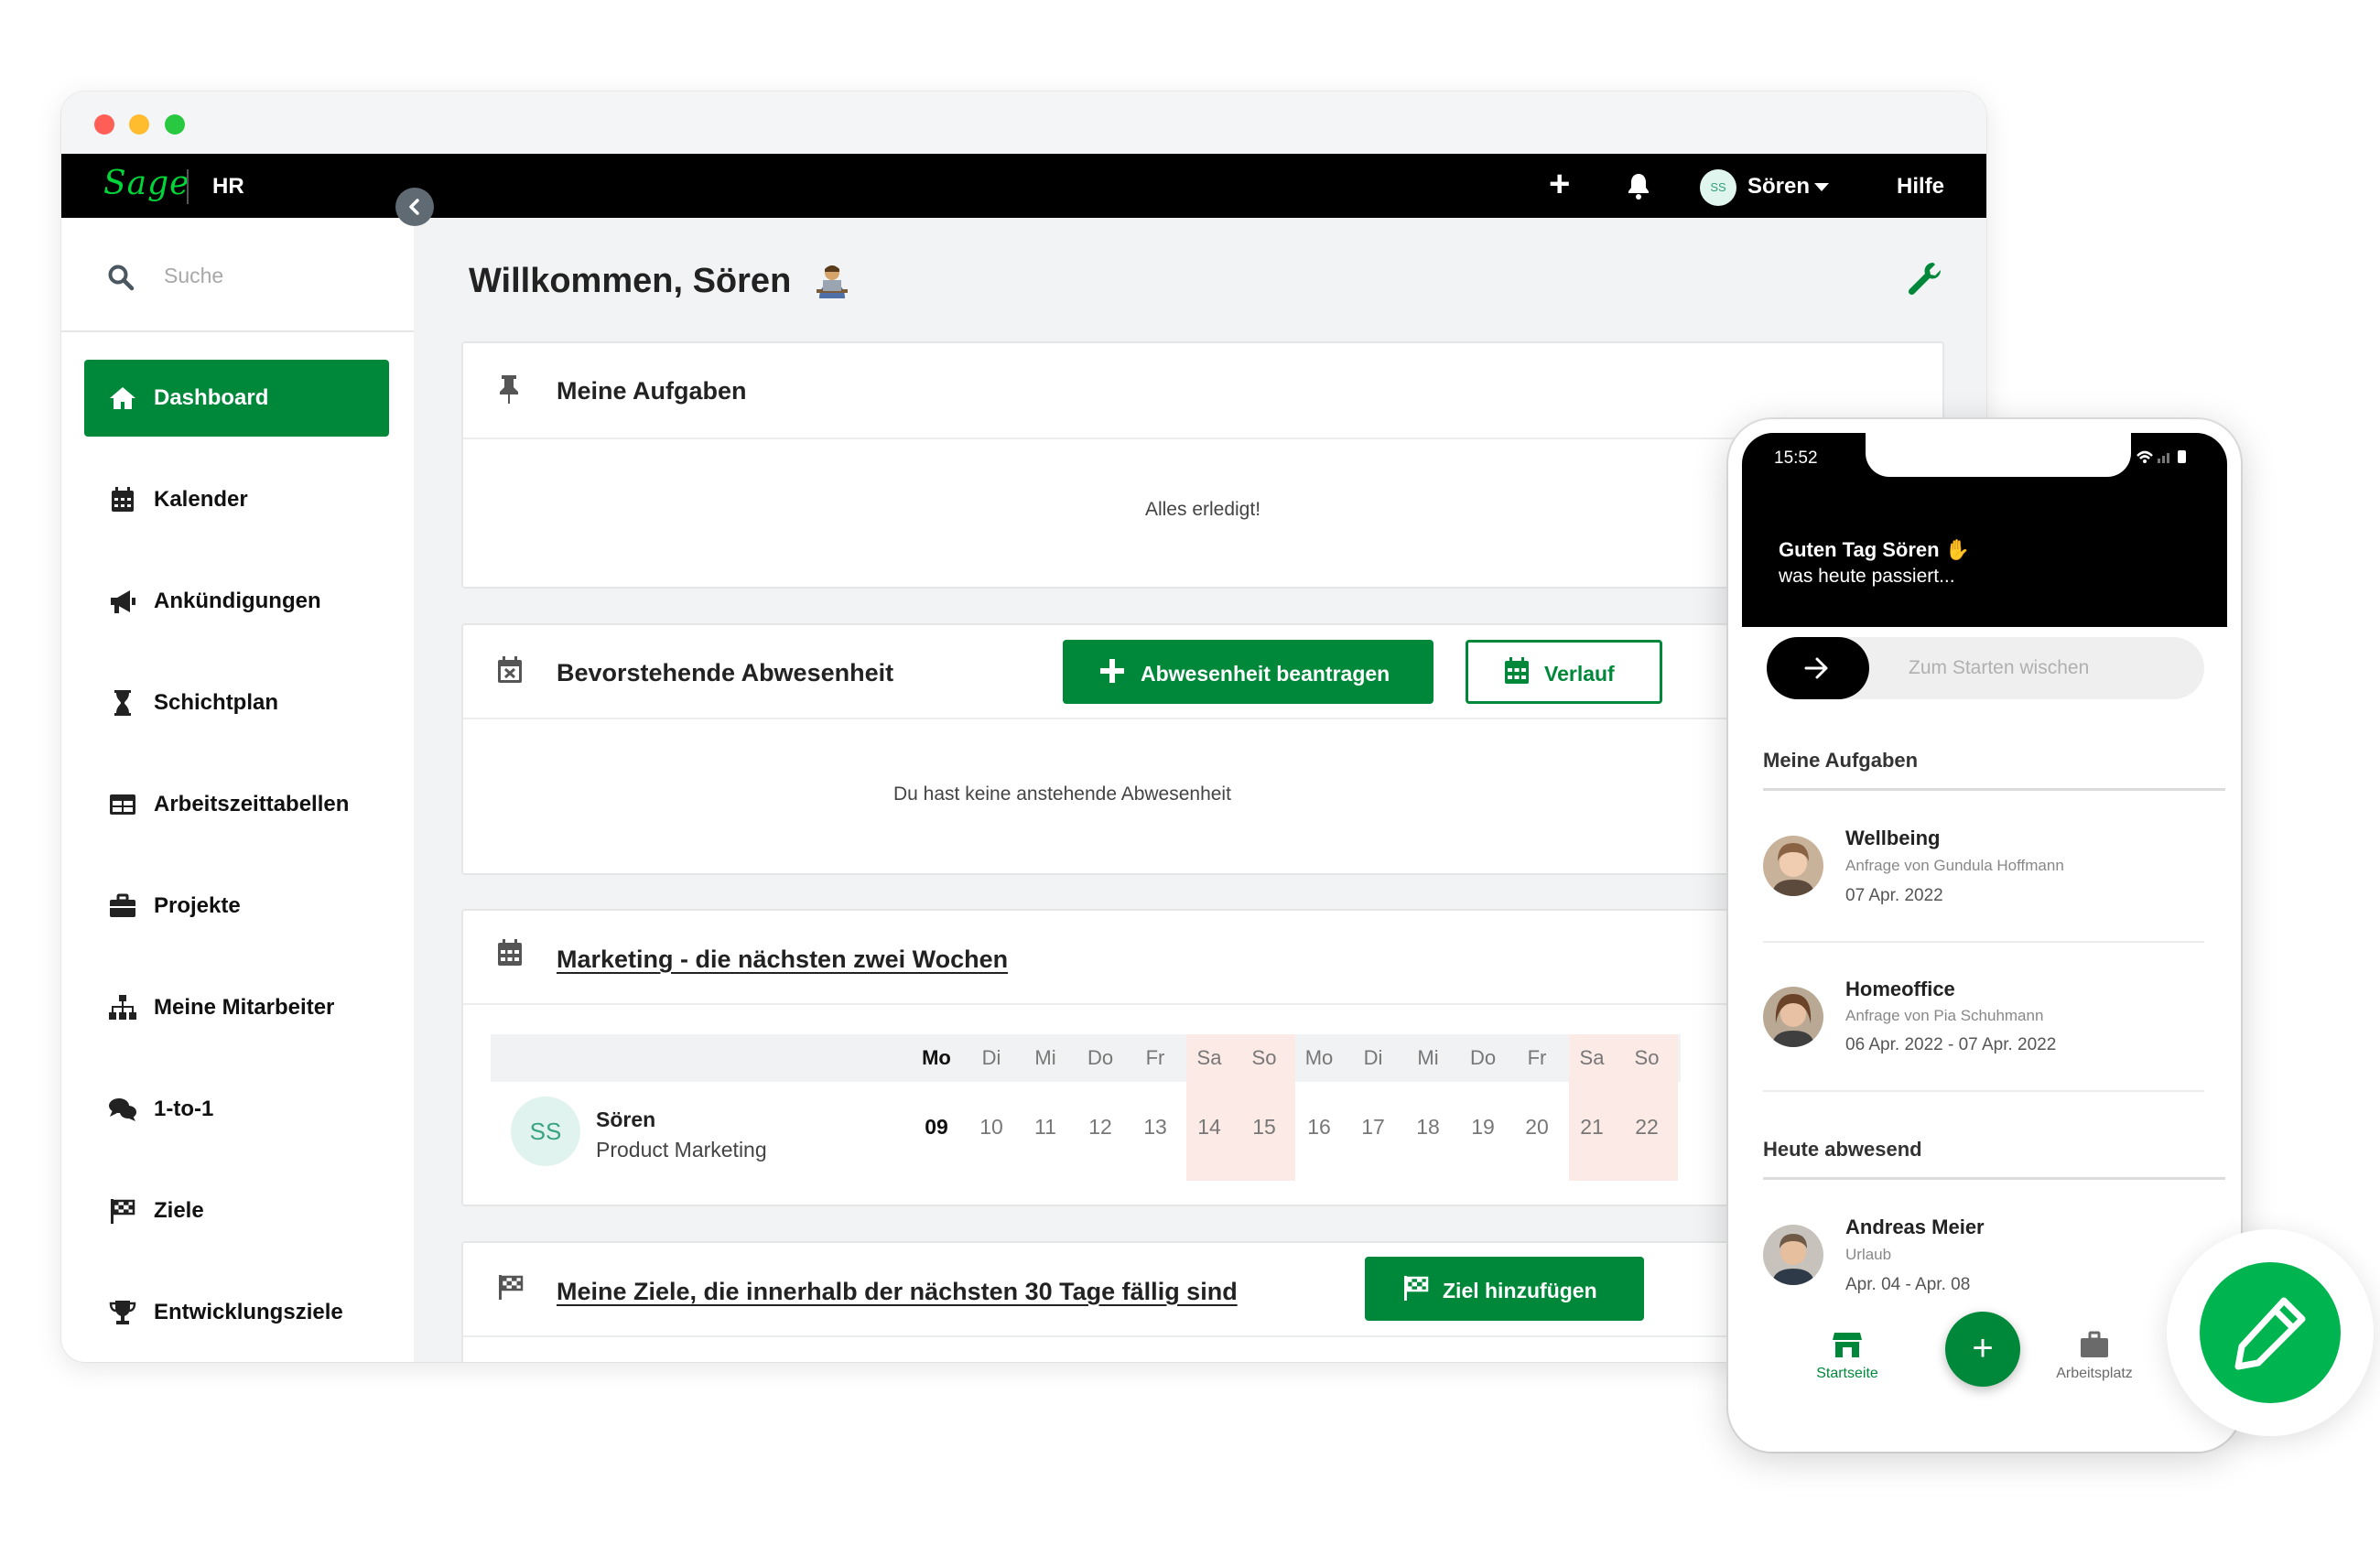 This screenshot has width=2380, height=1556. I want to click on marketing-card-header: Marketing - die nächsten zwei Wochen, so click(1202, 958).